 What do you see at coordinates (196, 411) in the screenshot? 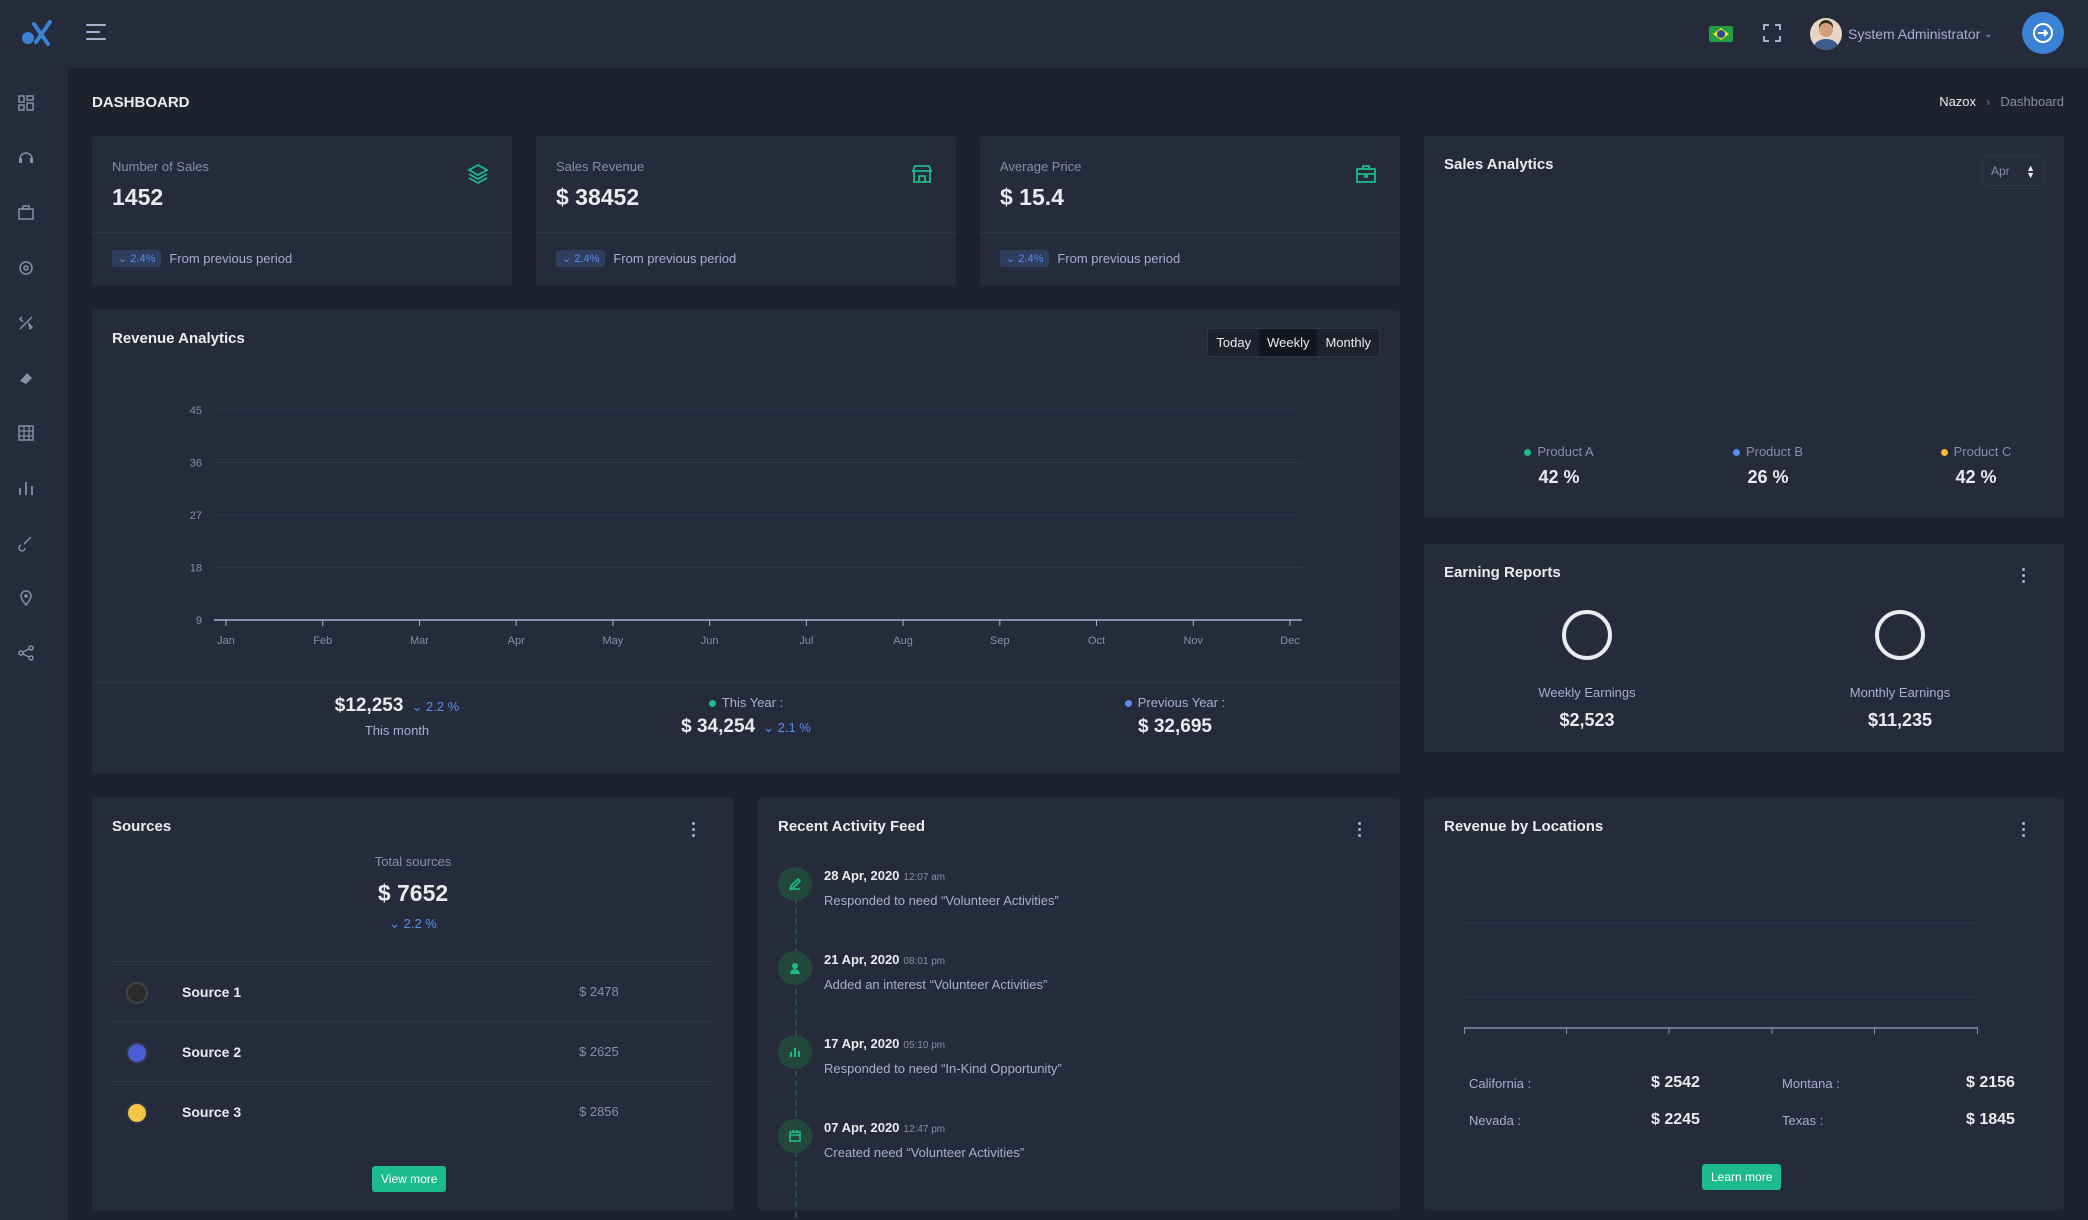
I see `y-tick-label: 45` at bounding box center [196, 411].